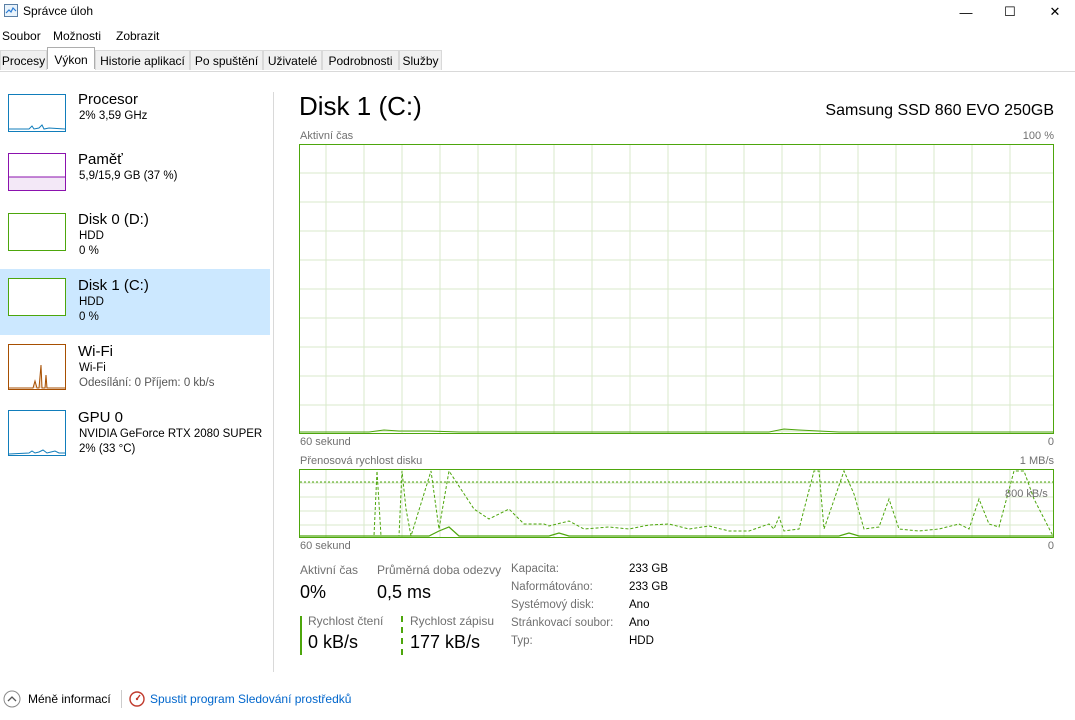  I want to click on tab-startup: Po spuštění, so click(226, 60).